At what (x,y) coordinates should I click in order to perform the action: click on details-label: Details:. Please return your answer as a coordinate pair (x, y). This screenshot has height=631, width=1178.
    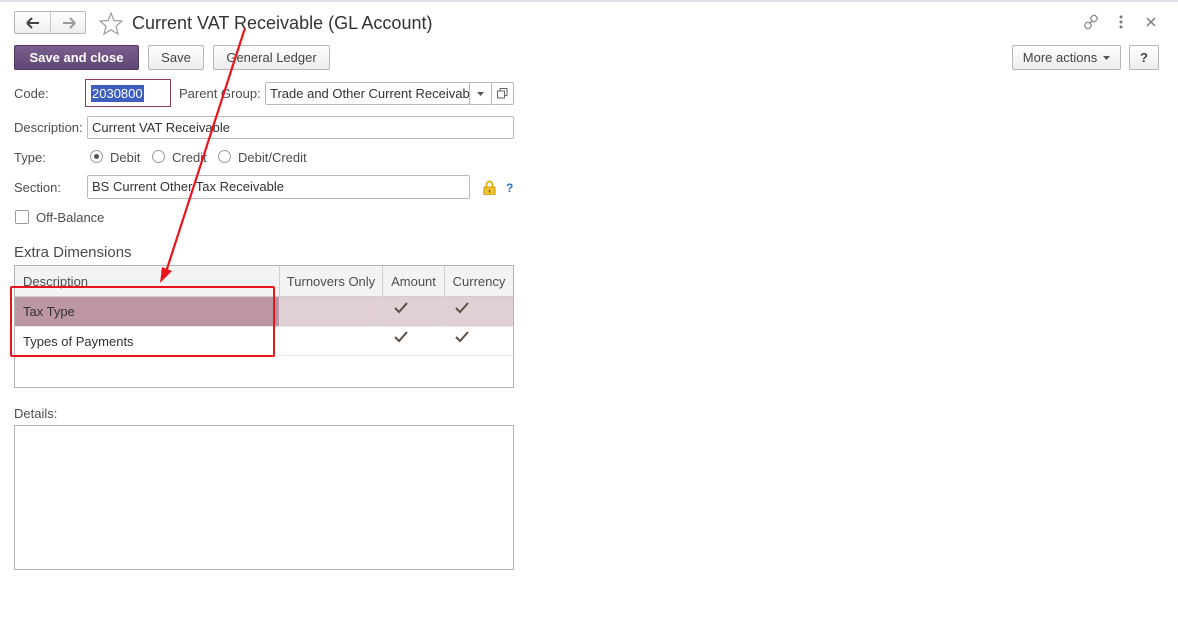
    Looking at the image, I should click on (36, 413).